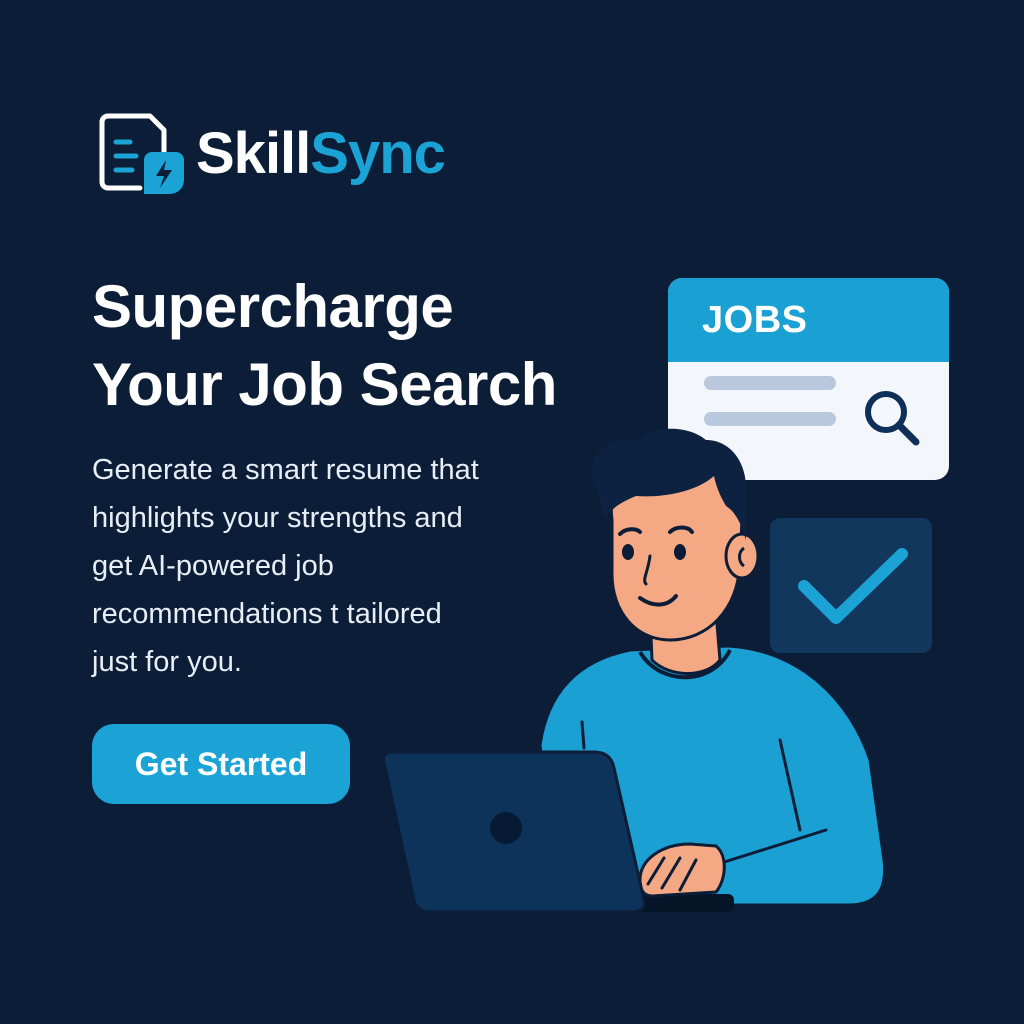  I want to click on jobs-card: JOBS, so click(808, 379).